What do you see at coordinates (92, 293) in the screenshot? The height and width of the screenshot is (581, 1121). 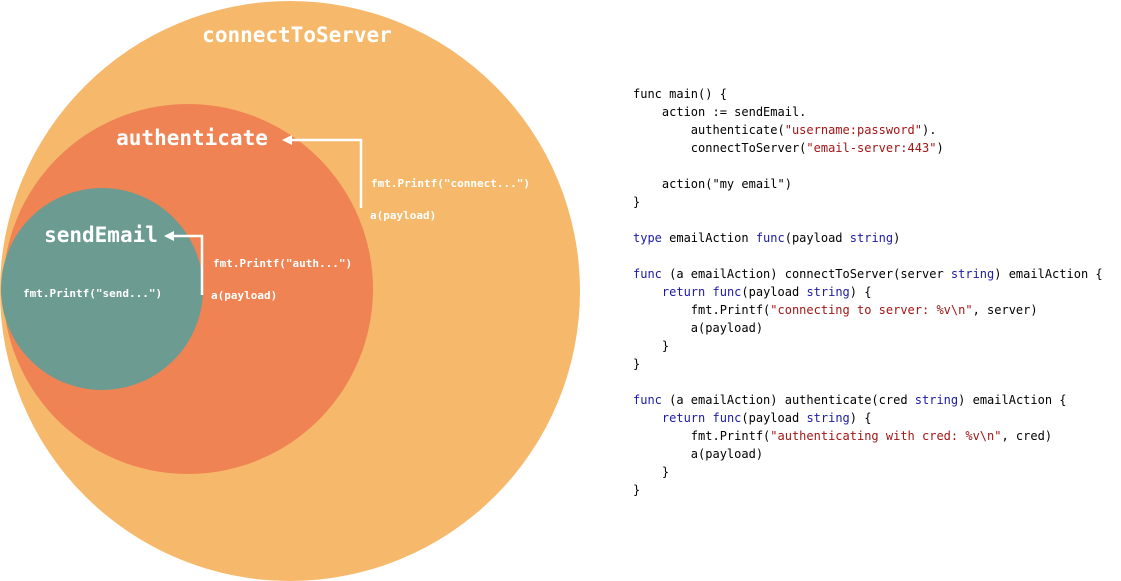 I see `printf-send-annotation: fmt.Printf("send...")` at bounding box center [92, 293].